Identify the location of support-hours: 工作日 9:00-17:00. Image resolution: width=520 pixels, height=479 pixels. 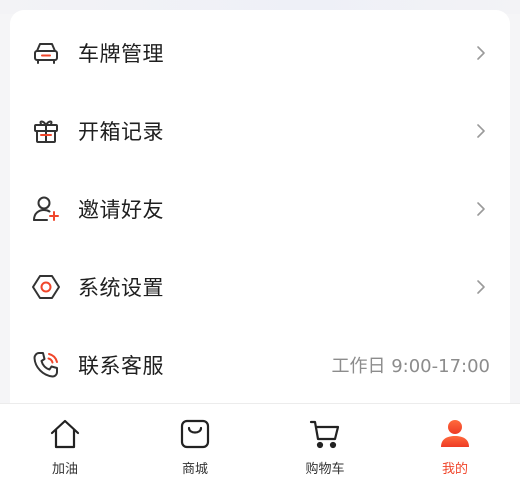
(410, 366).